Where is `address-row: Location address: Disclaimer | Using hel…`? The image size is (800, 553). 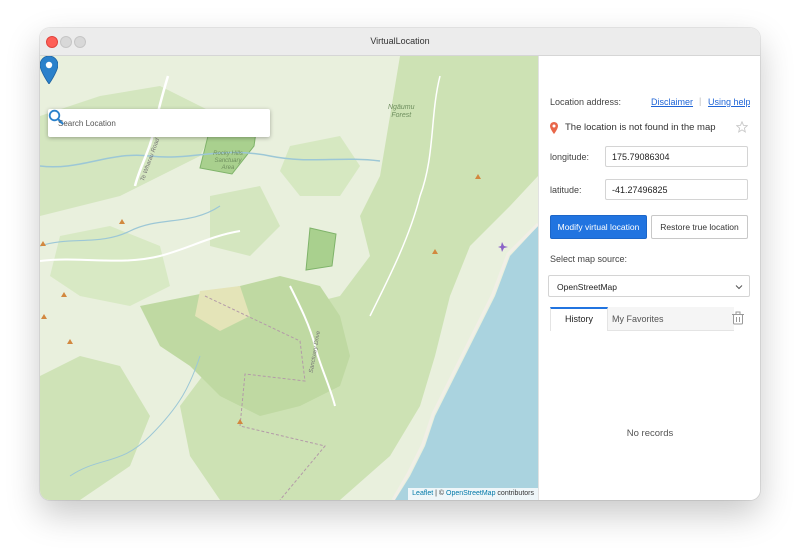 address-row: Location address: Disclaimer | Using hel… is located at coordinates (650, 103).